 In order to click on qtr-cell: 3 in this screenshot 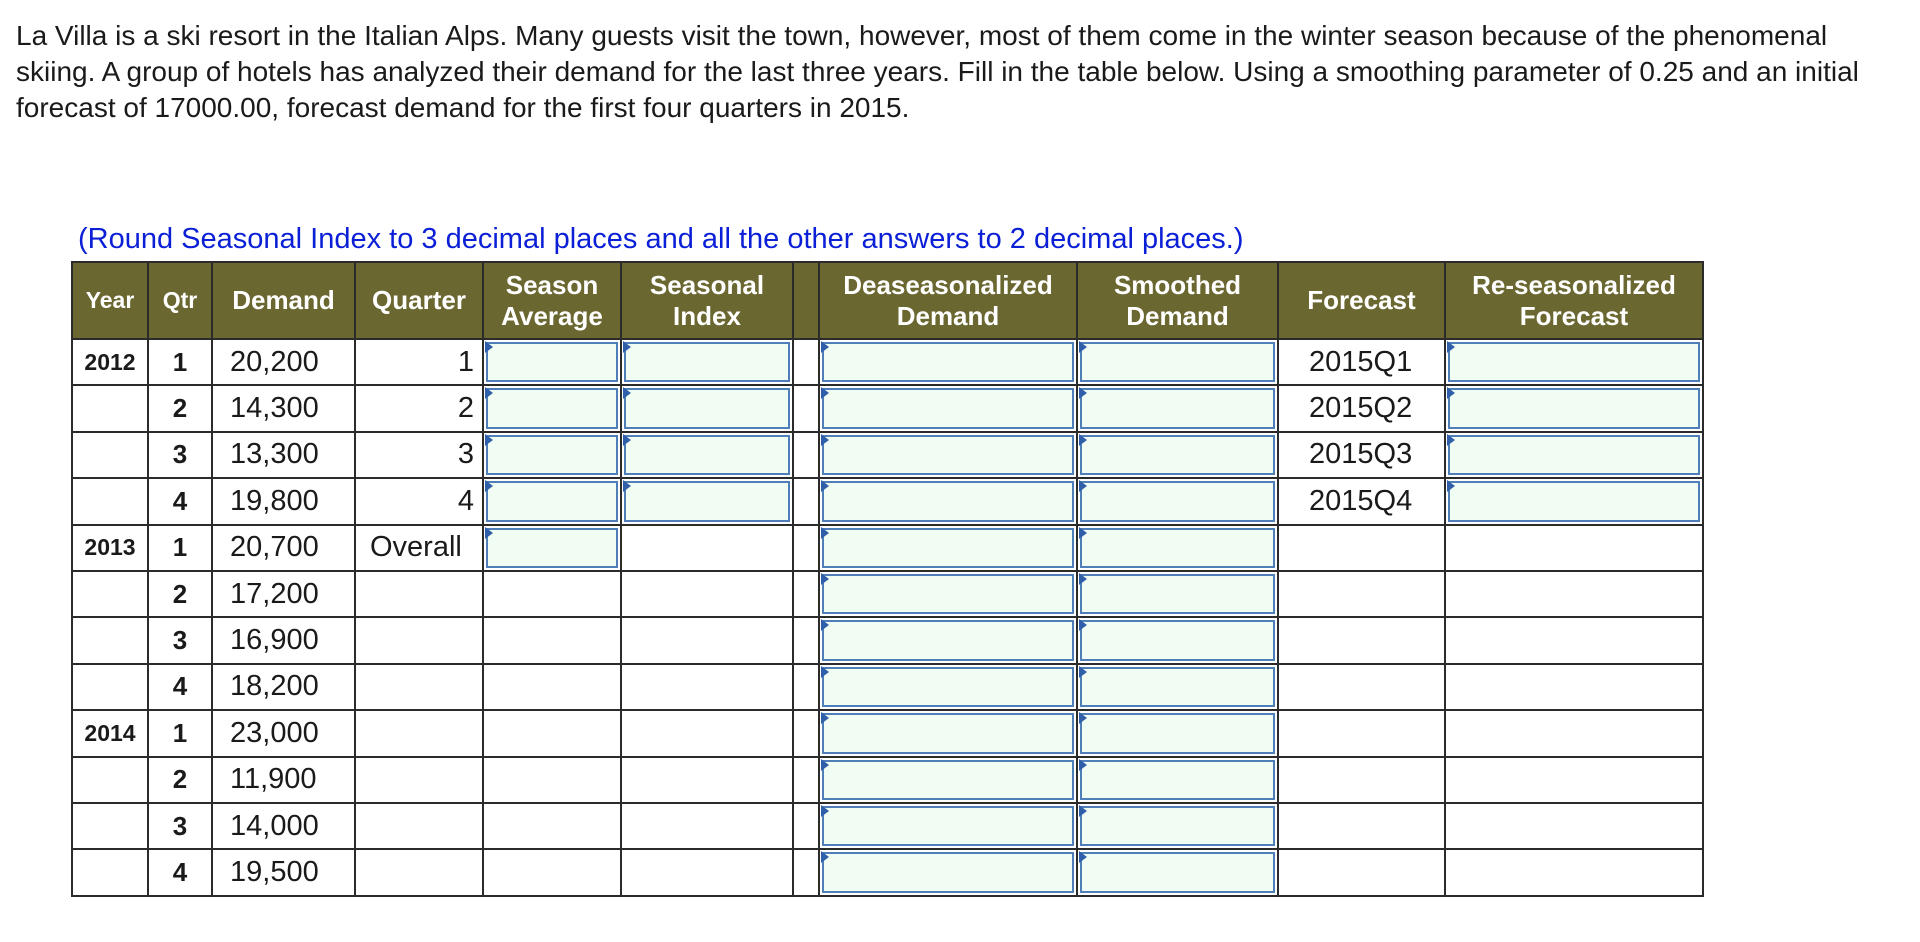, I will do `click(180, 640)`.